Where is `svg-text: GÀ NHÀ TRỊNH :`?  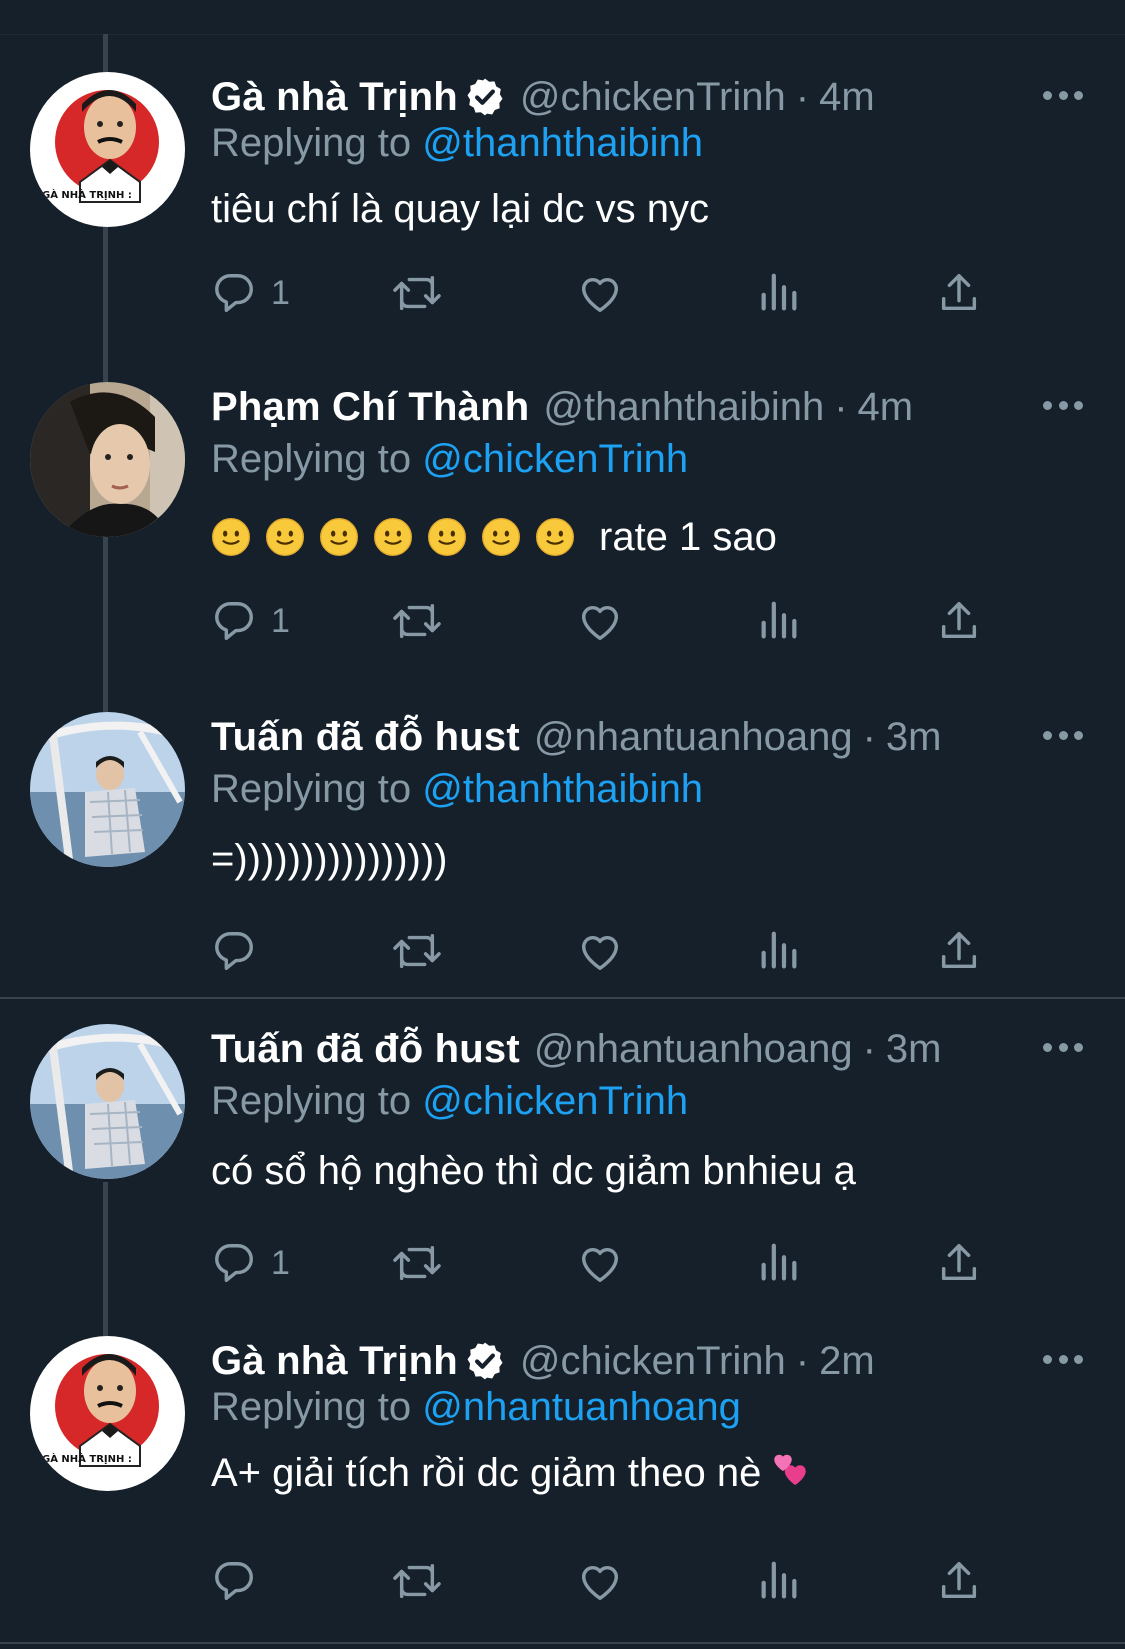
svg-text: GÀ NHÀ TRỊNH : is located at coordinates (87, 194).